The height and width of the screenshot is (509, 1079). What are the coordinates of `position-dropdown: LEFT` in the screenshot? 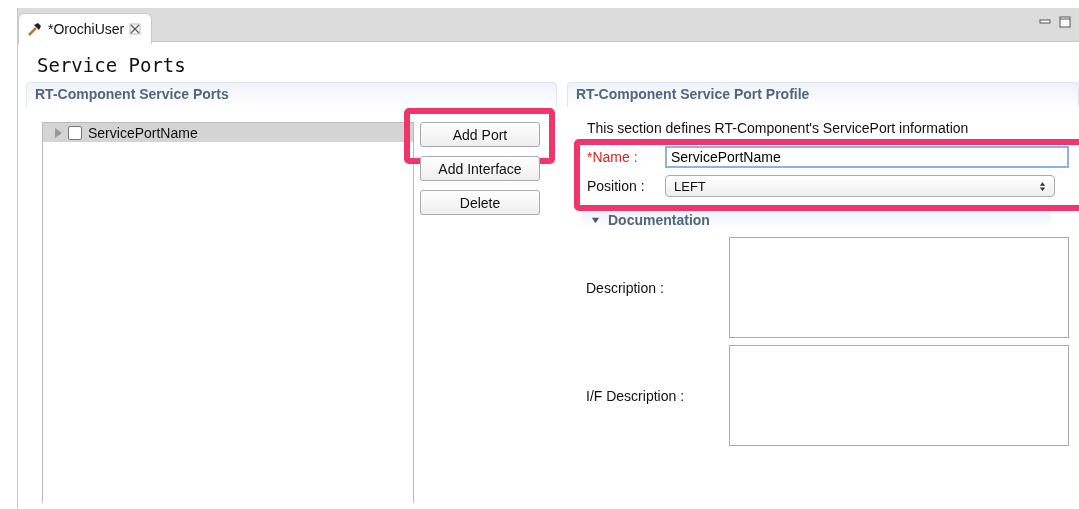 It's located at (860, 186).